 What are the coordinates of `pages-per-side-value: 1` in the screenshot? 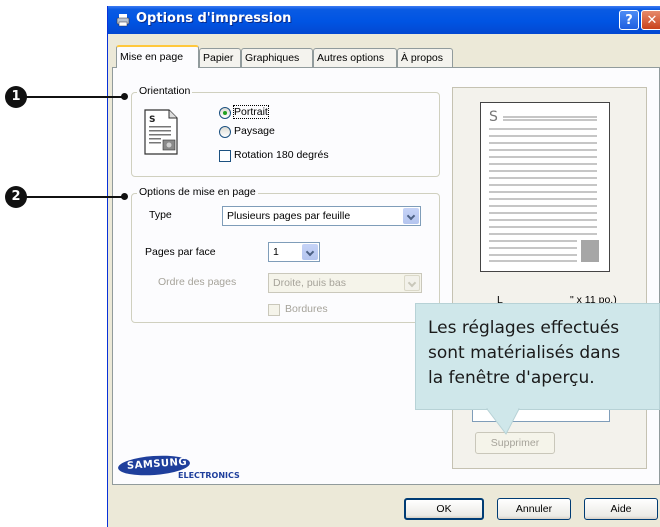 It's located at (276, 252).